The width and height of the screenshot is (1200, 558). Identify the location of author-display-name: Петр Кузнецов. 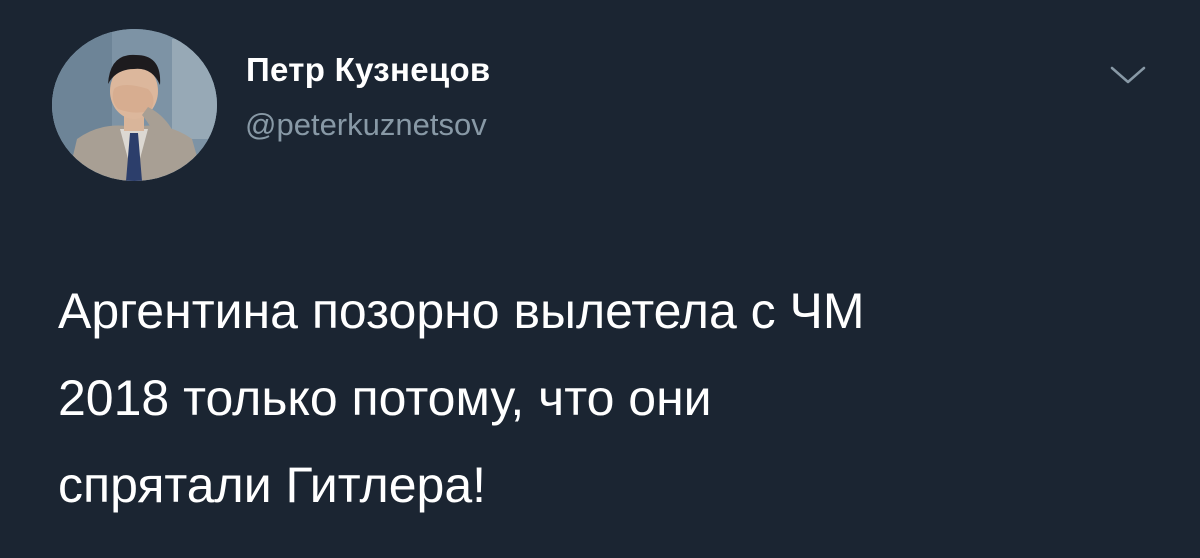
(368, 70).